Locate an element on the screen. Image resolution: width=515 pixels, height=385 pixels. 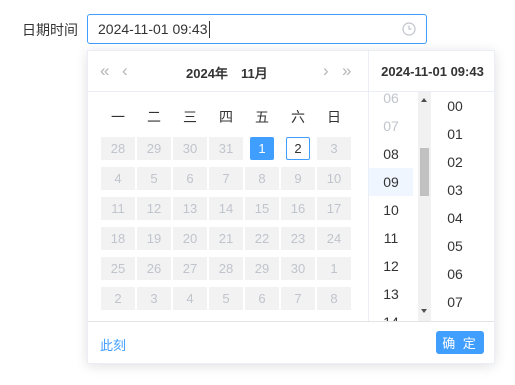
prev-month-button: ‹ is located at coordinates (125, 71).